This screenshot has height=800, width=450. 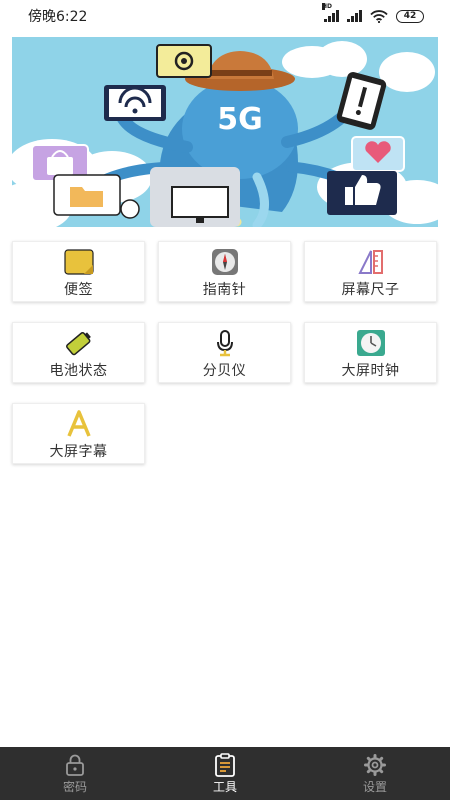 I want to click on banner-5g-label: 5G, so click(x=240, y=119).